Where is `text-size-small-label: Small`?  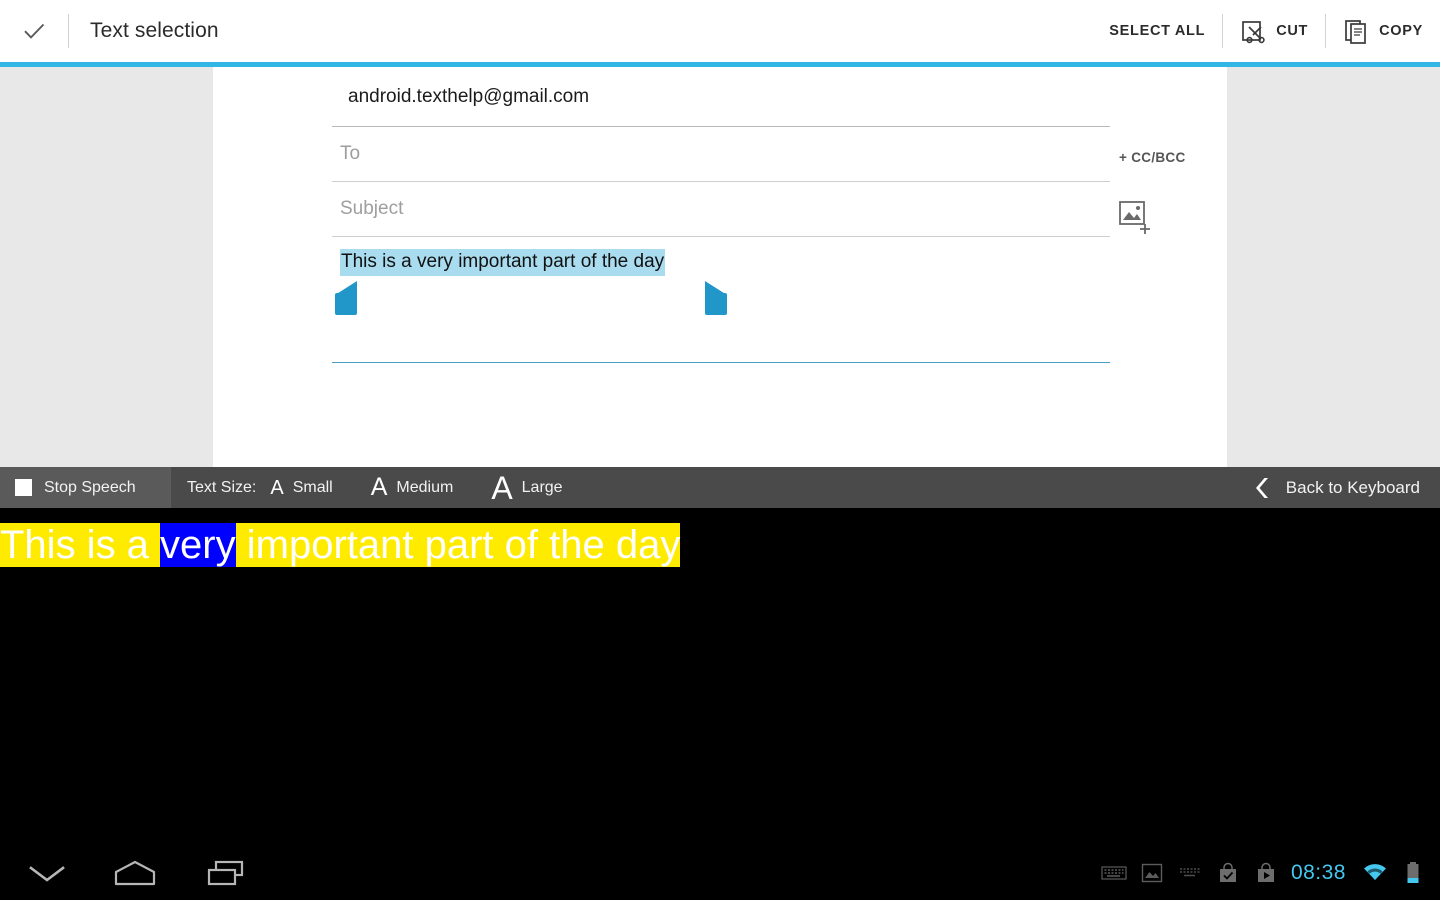
text-size-small-label: Small is located at coordinates (312, 487).